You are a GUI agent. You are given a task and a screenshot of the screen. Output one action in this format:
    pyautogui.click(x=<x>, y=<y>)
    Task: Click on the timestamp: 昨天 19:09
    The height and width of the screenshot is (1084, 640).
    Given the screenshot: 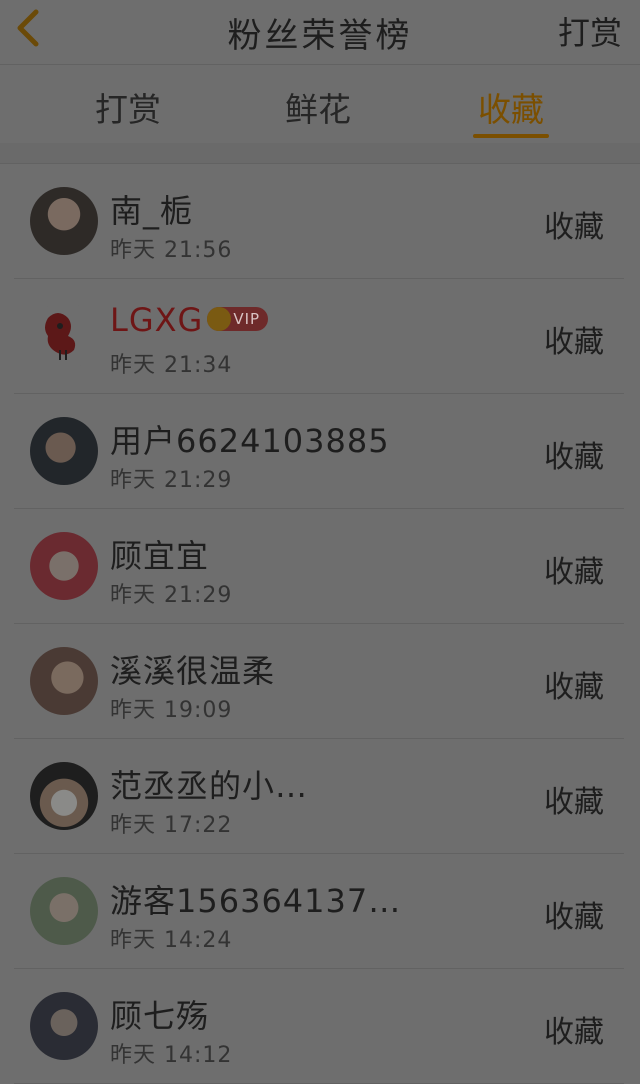 What is the action you would take?
    pyautogui.click(x=171, y=710)
    